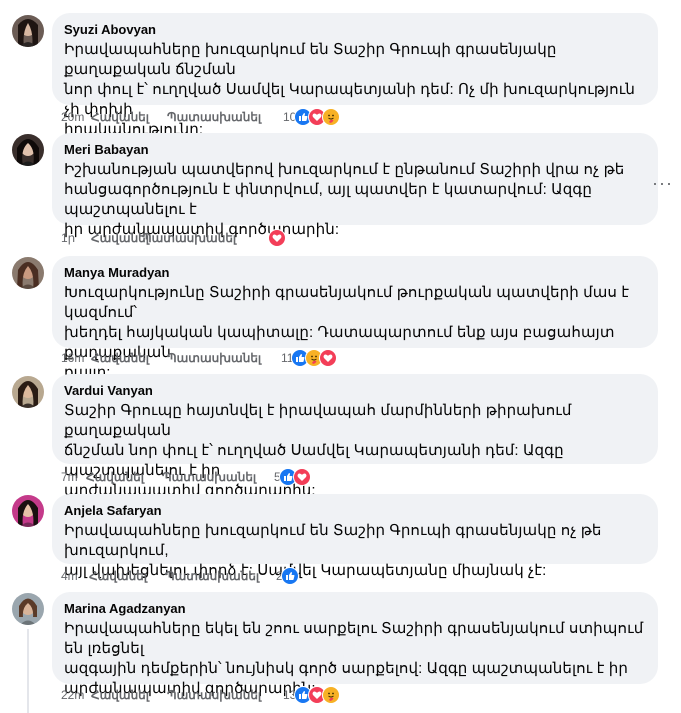  What do you see at coordinates (76, 117) in the screenshot?
I see `comment-time: 20m` at bounding box center [76, 117].